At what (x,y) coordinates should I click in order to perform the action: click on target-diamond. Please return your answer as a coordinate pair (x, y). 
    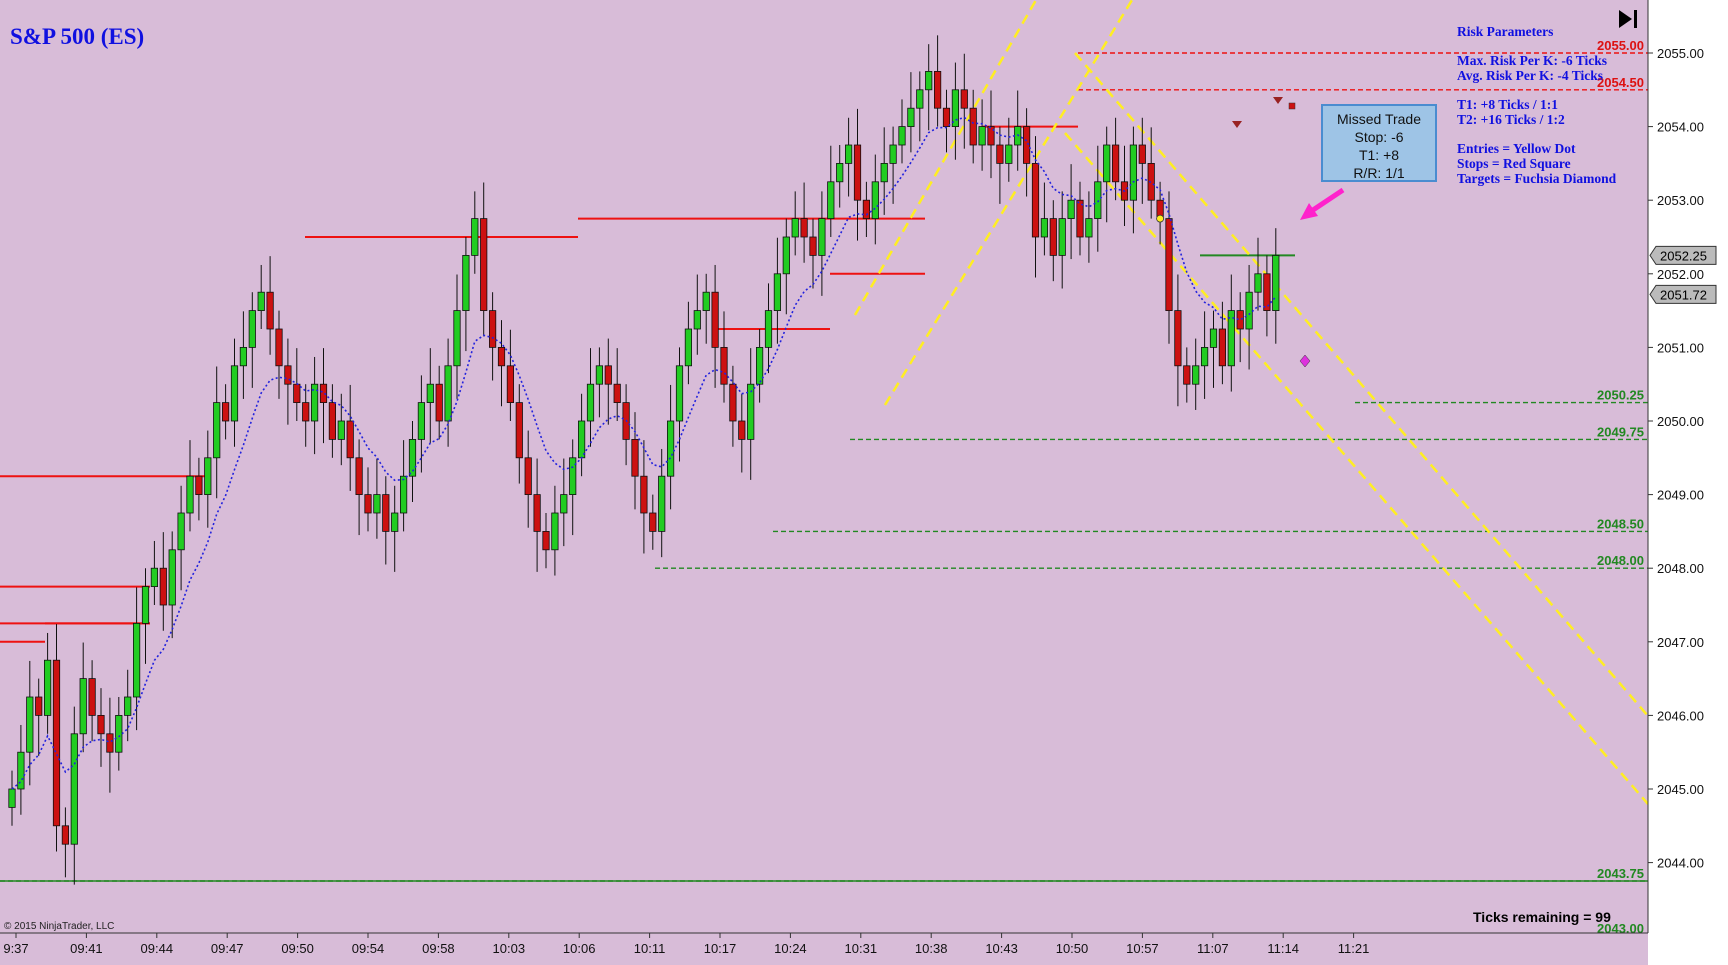
    Looking at the image, I should click on (1305, 361).